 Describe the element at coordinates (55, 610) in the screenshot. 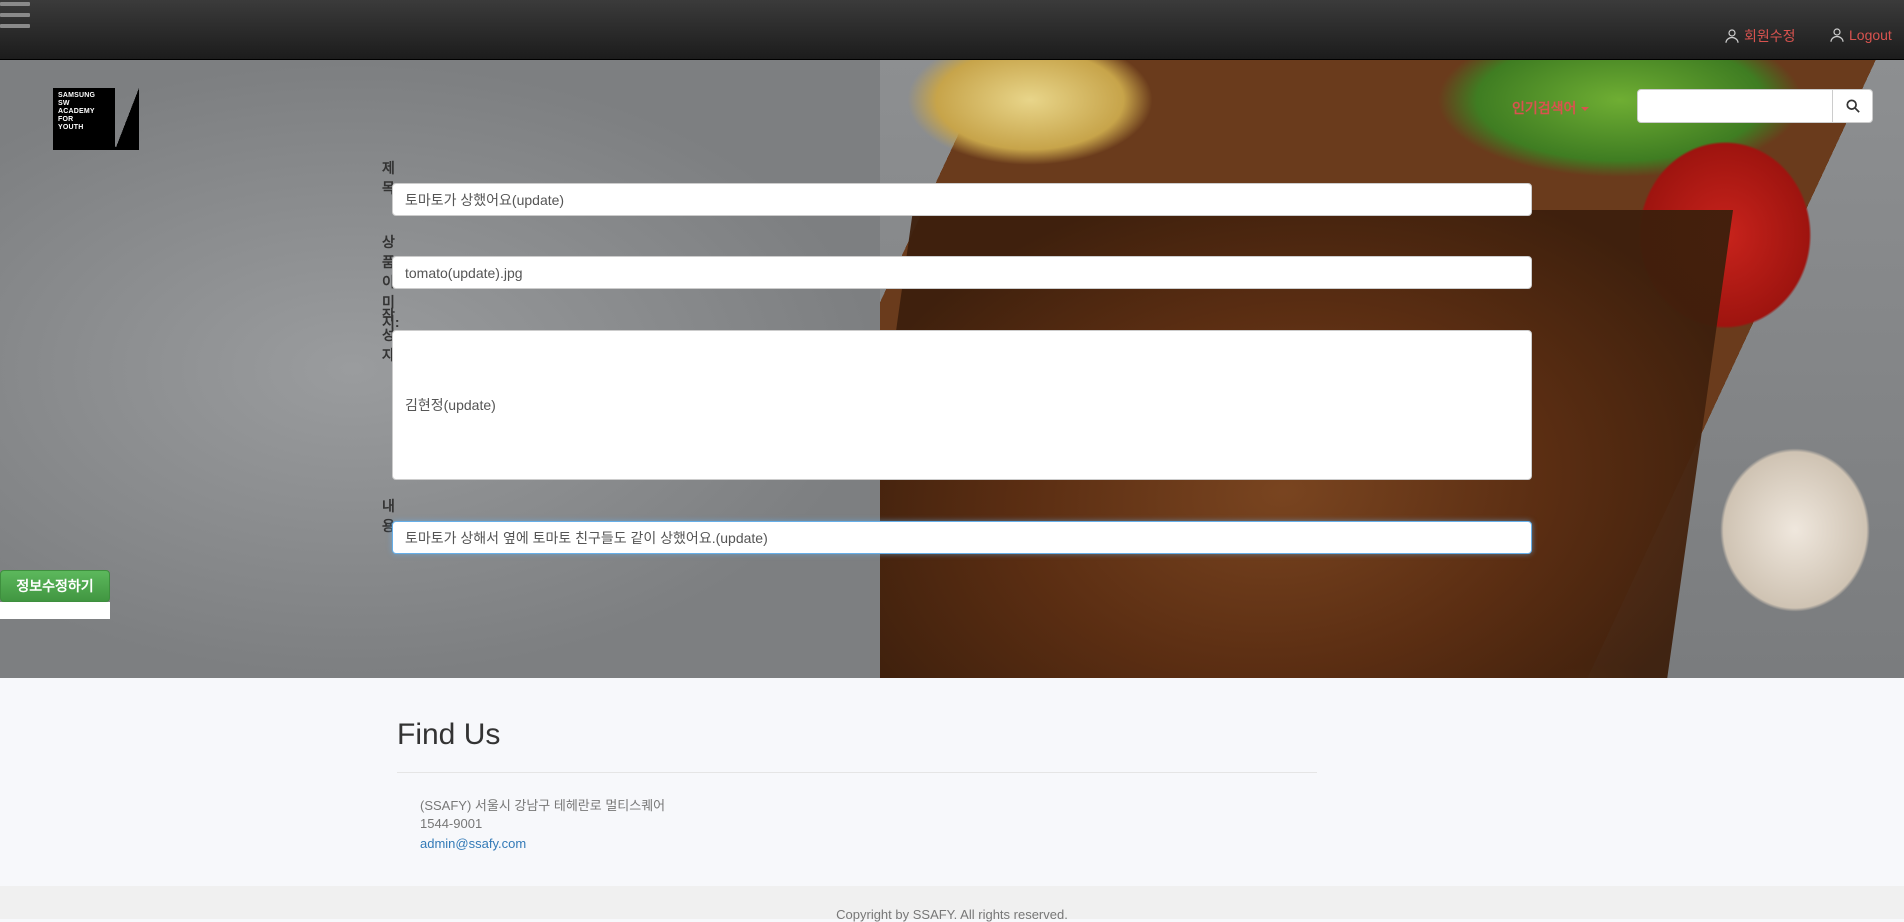

I see `submit-underlay` at that location.